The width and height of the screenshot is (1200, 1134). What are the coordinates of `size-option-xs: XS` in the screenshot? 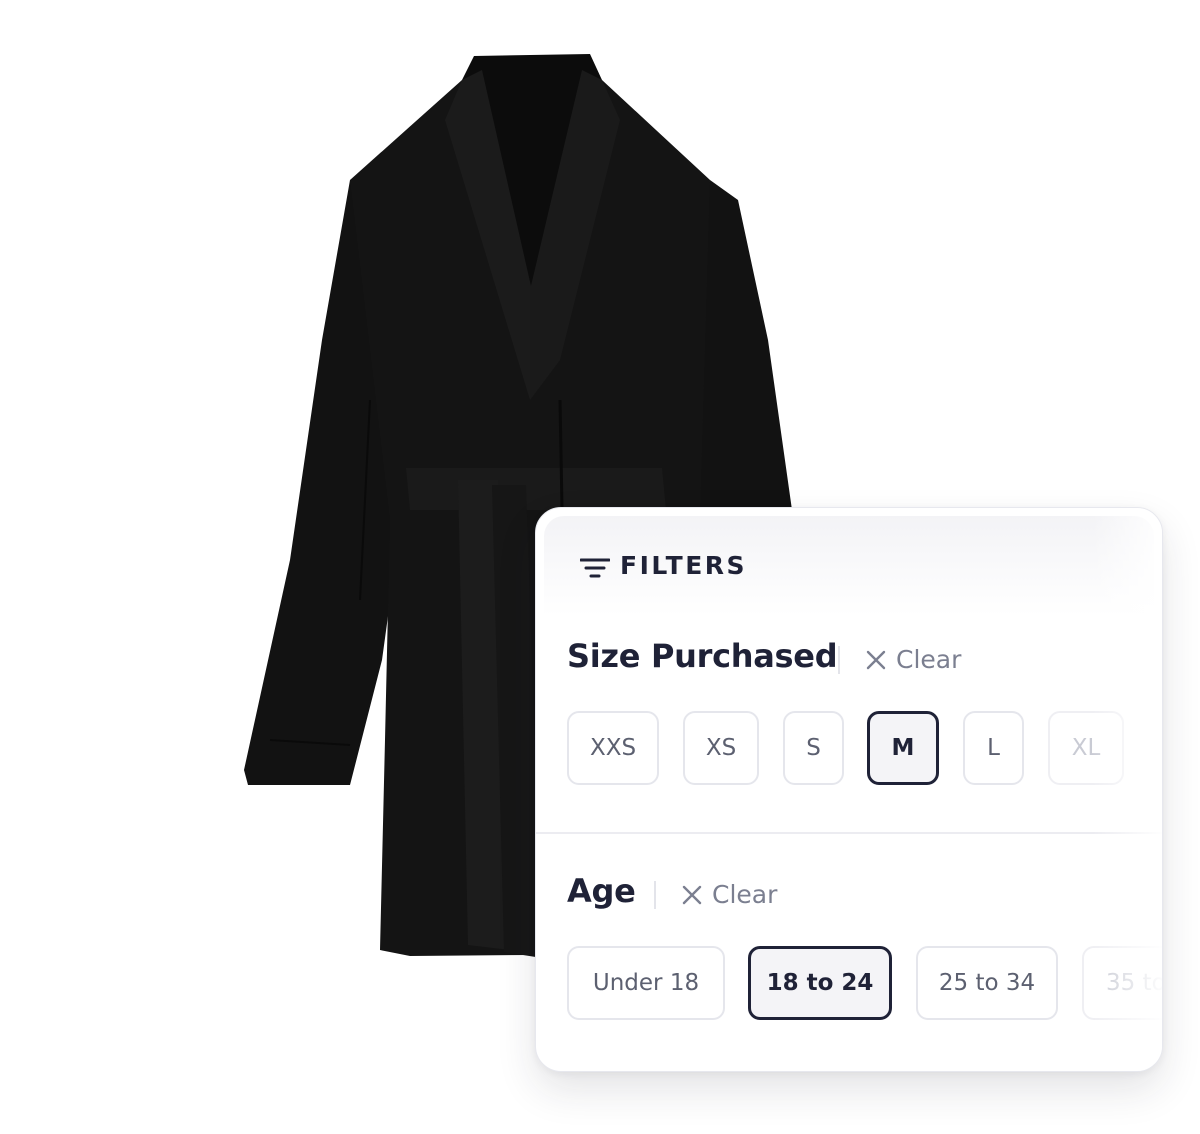 It's located at (721, 748).